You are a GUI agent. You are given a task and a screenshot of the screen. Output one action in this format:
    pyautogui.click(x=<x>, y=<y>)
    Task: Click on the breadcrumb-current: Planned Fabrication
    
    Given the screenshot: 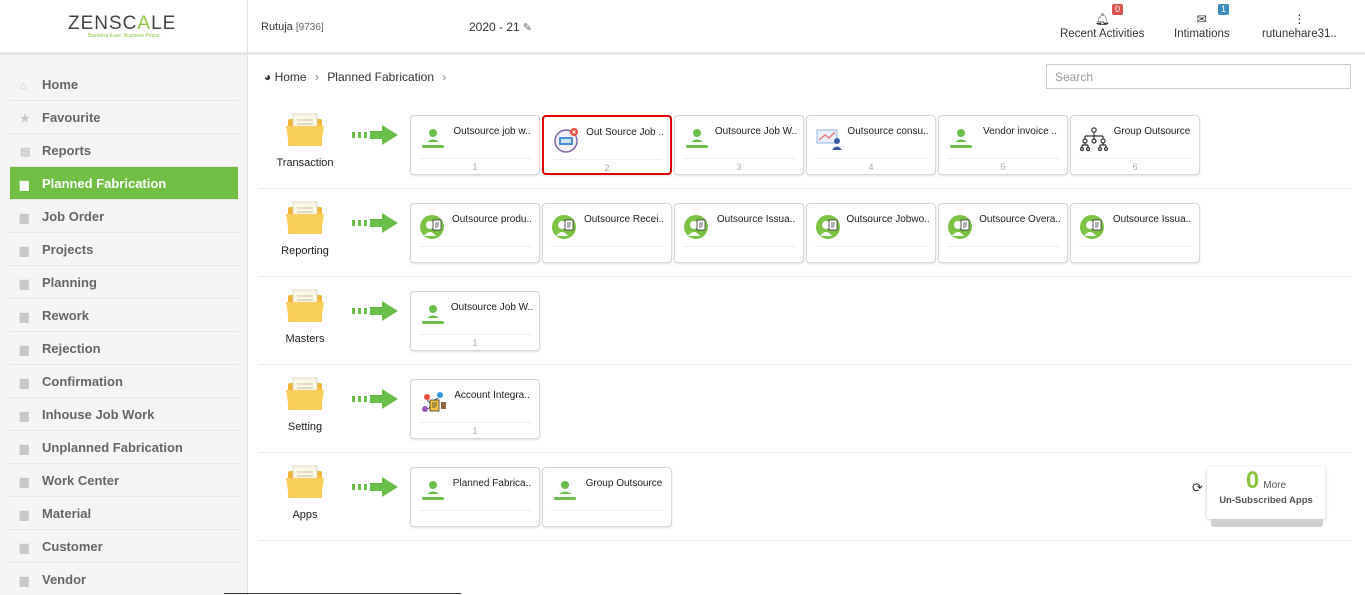 What is the action you would take?
    pyautogui.click(x=380, y=77)
    